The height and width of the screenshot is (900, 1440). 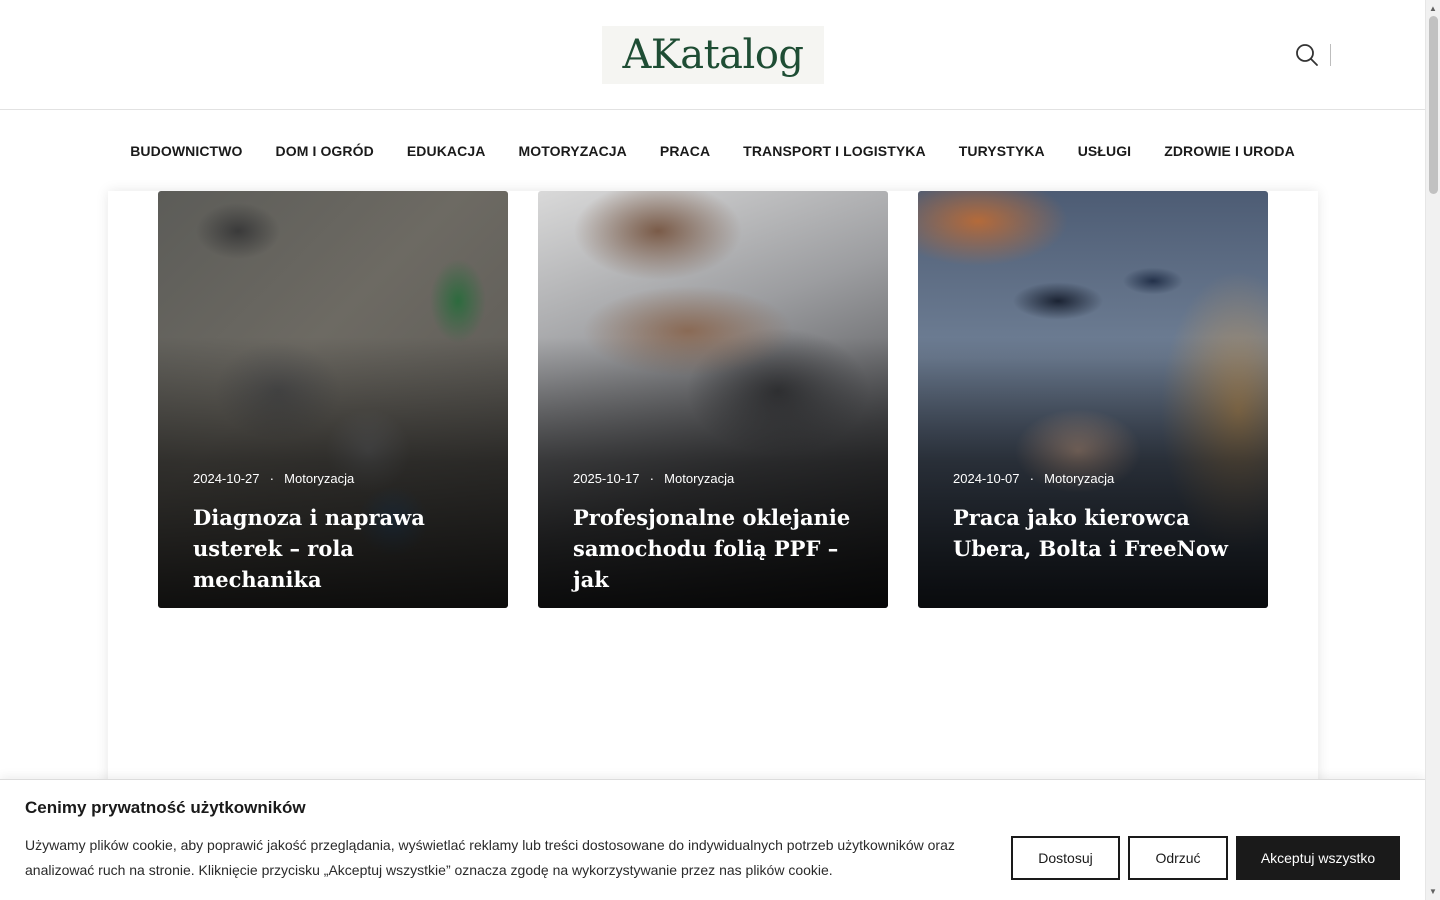 What do you see at coordinates (1318, 858) in the screenshot?
I see `accept-all-button: Akceptuj wszystko` at bounding box center [1318, 858].